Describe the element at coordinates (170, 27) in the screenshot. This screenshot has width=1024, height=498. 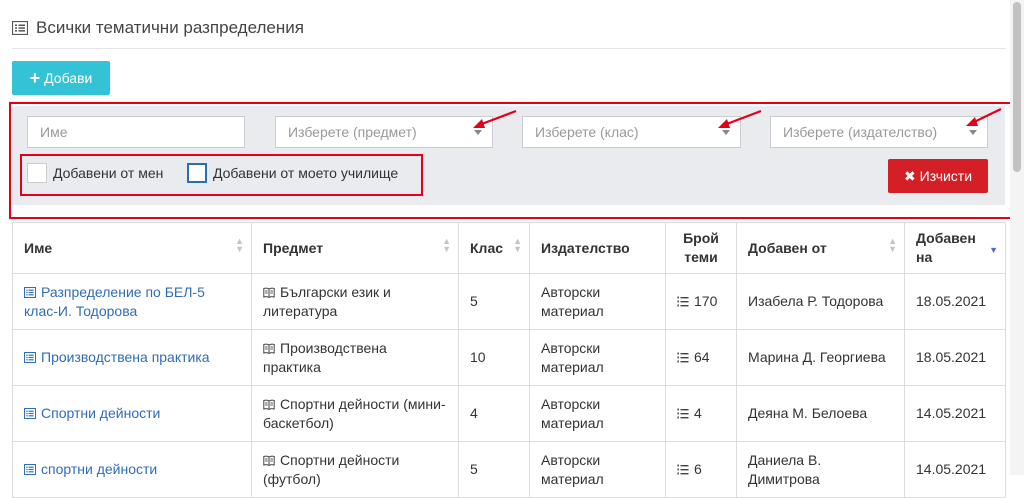
I see `page-title: Всички тематични разпределения` at that location.